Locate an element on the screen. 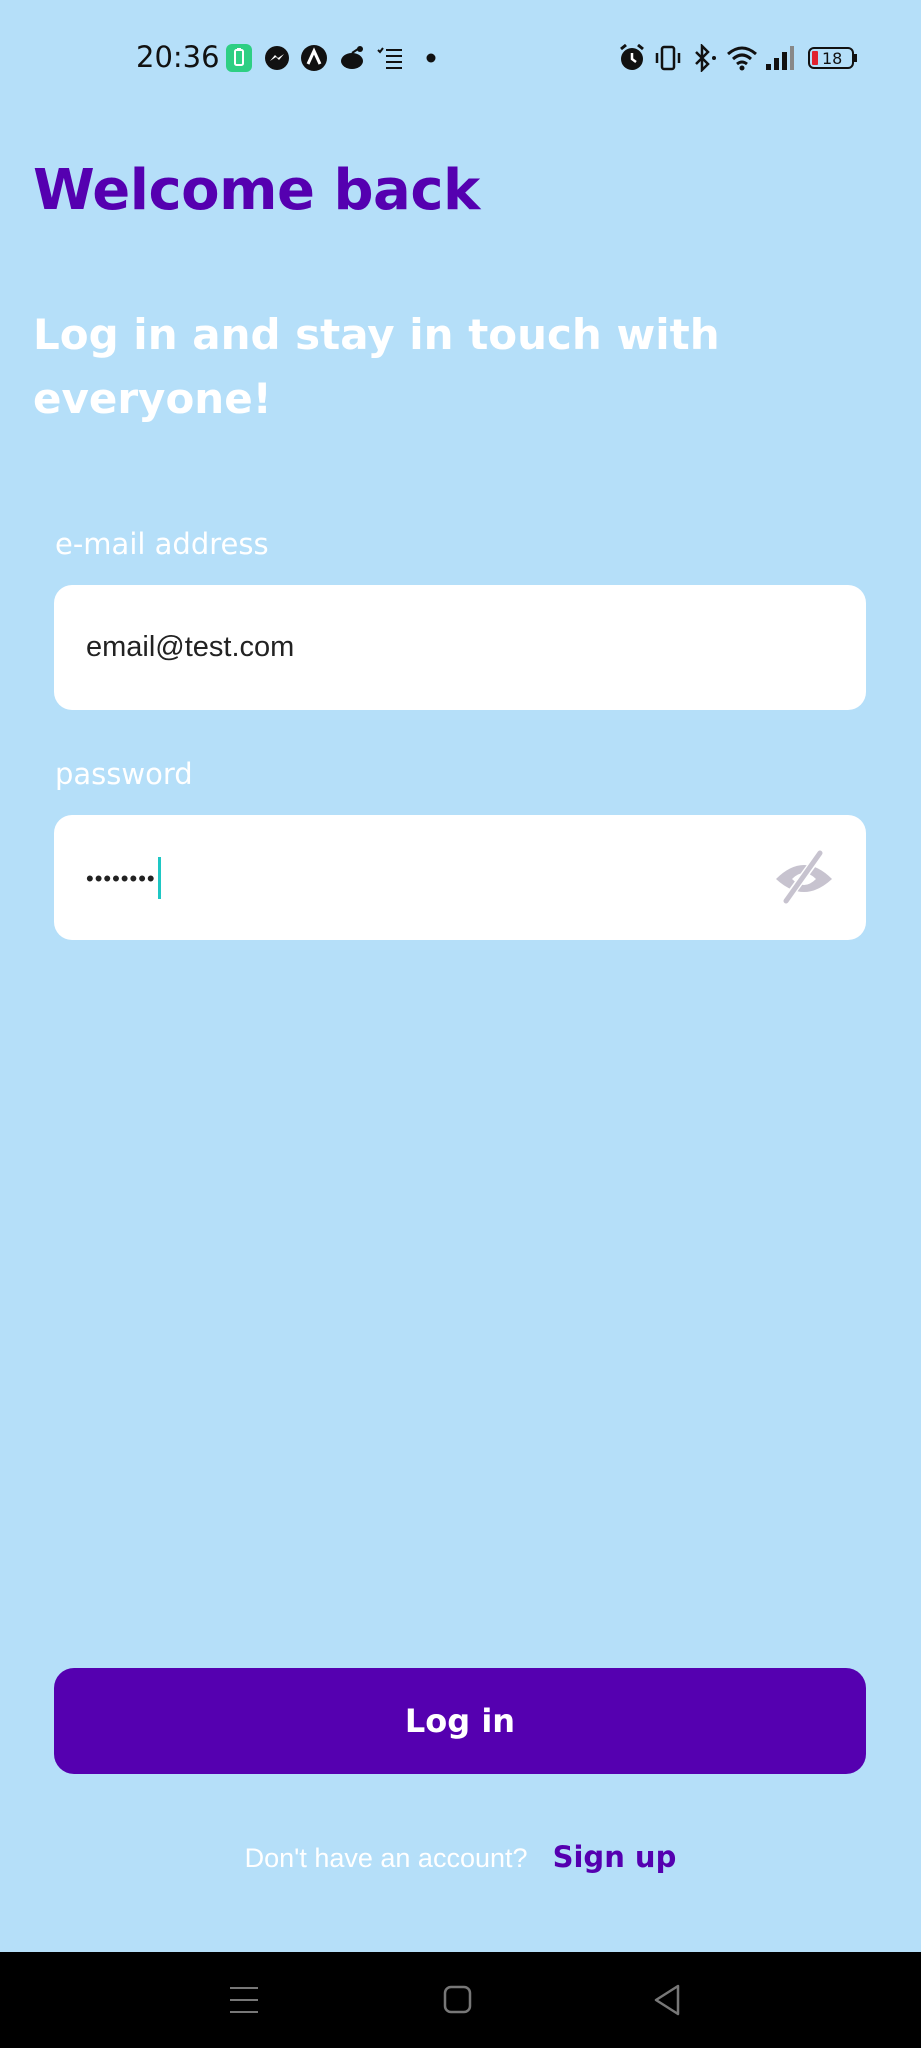  password-label: password is located at coordinates (124, 774).